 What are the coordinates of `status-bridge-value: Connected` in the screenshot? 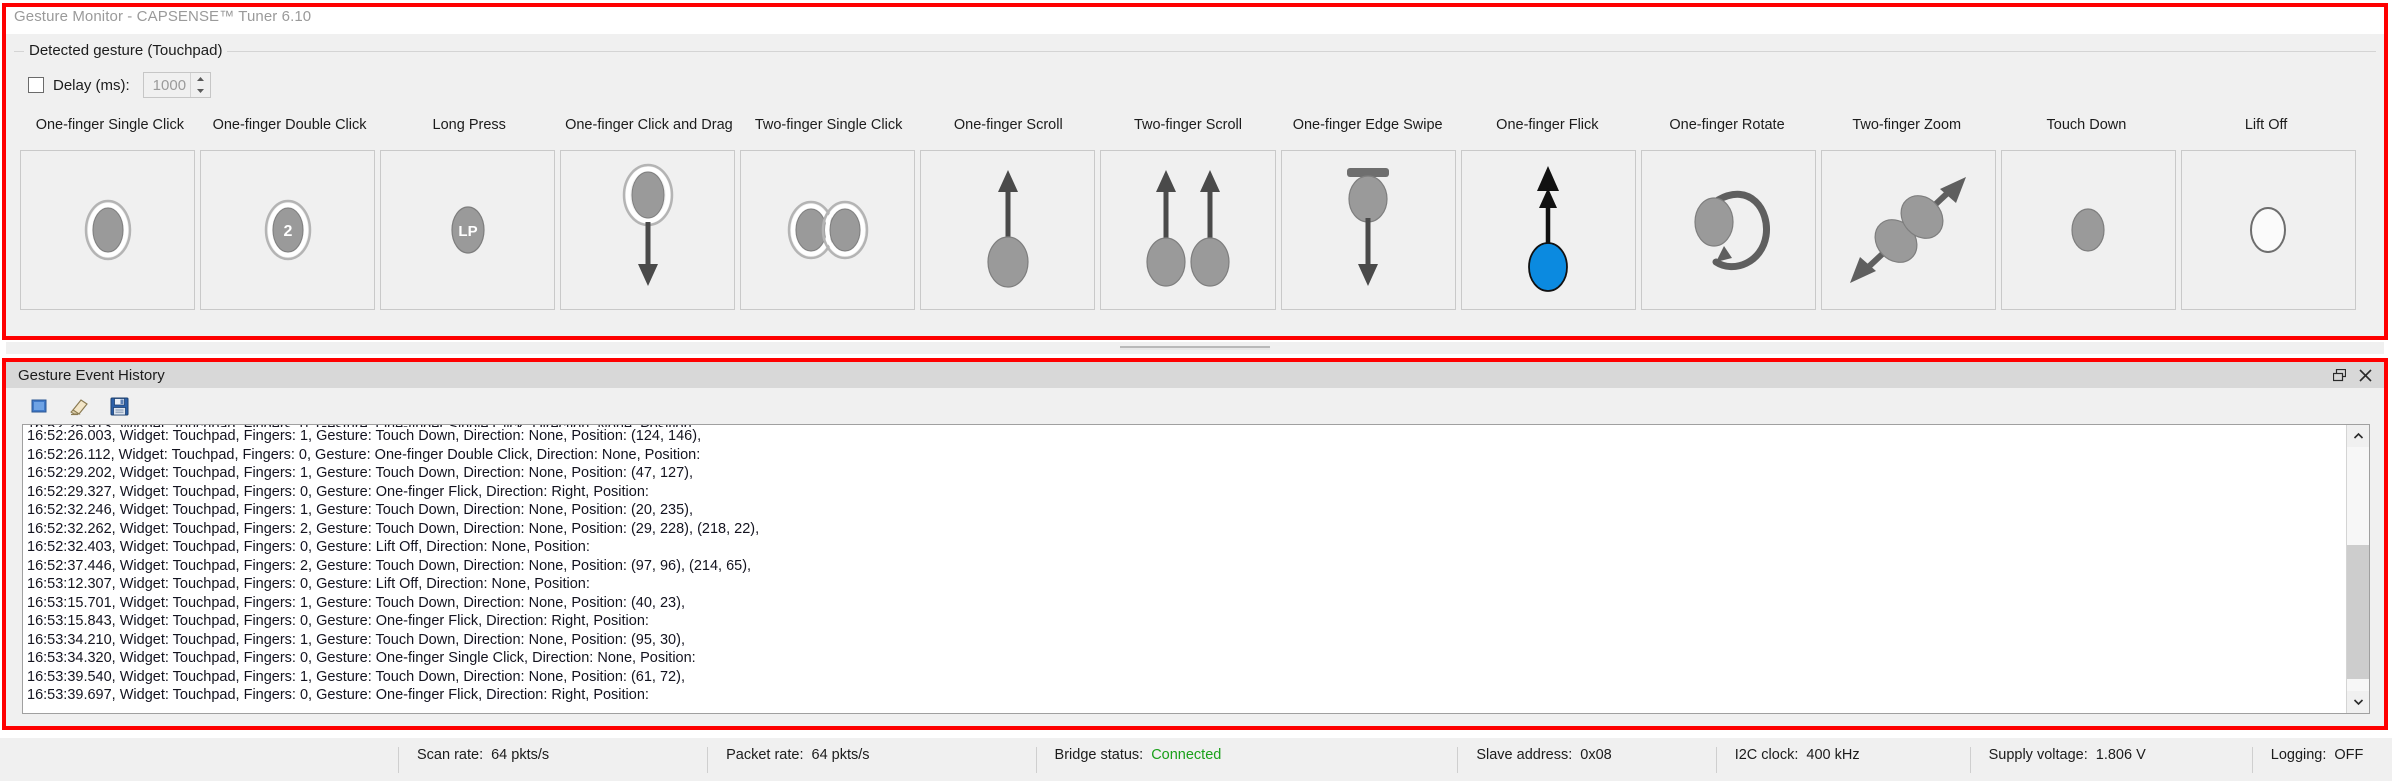 It's located at (1186, 754).